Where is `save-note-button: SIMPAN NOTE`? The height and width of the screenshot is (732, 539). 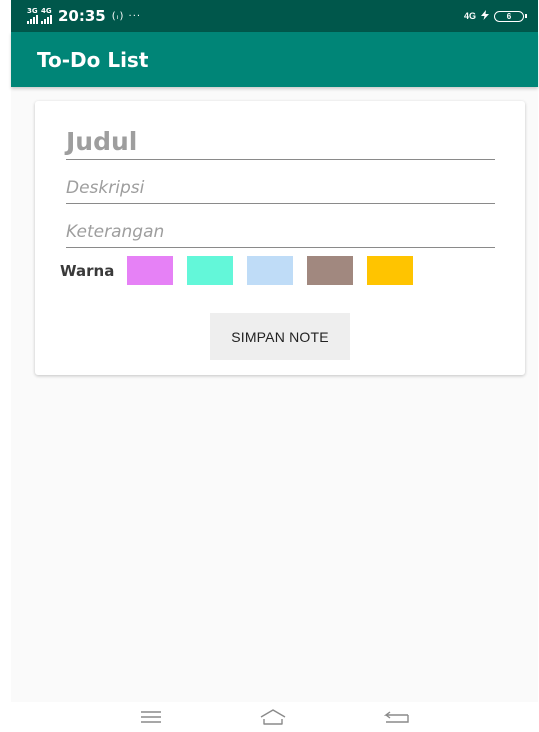
save-note-button: SIMPAN NOTE is located at coordinates (280, 336).